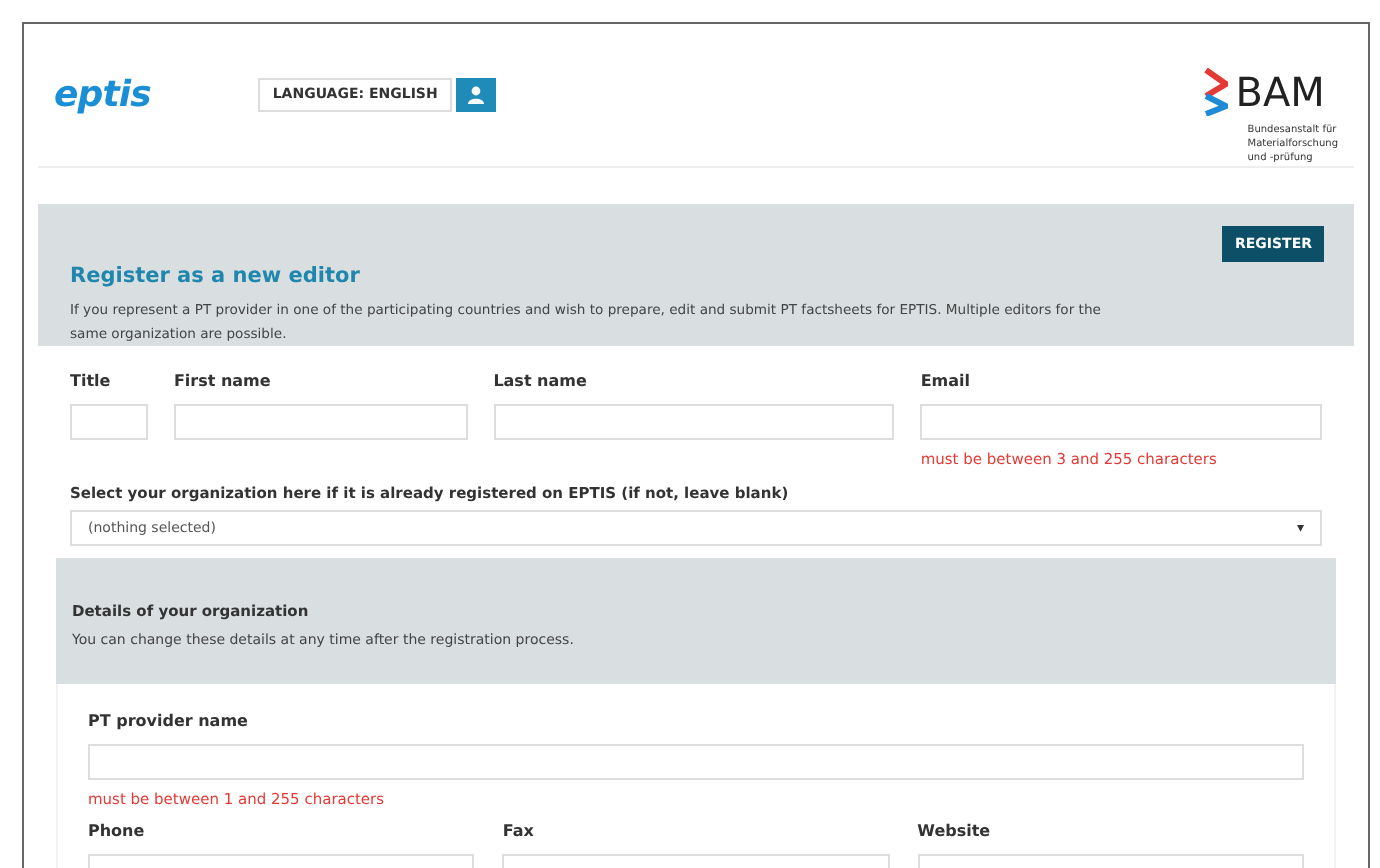  Describe the element at coordinates (102, 96) in the screenshot. I see `eptis-logo: eptis` at that location.